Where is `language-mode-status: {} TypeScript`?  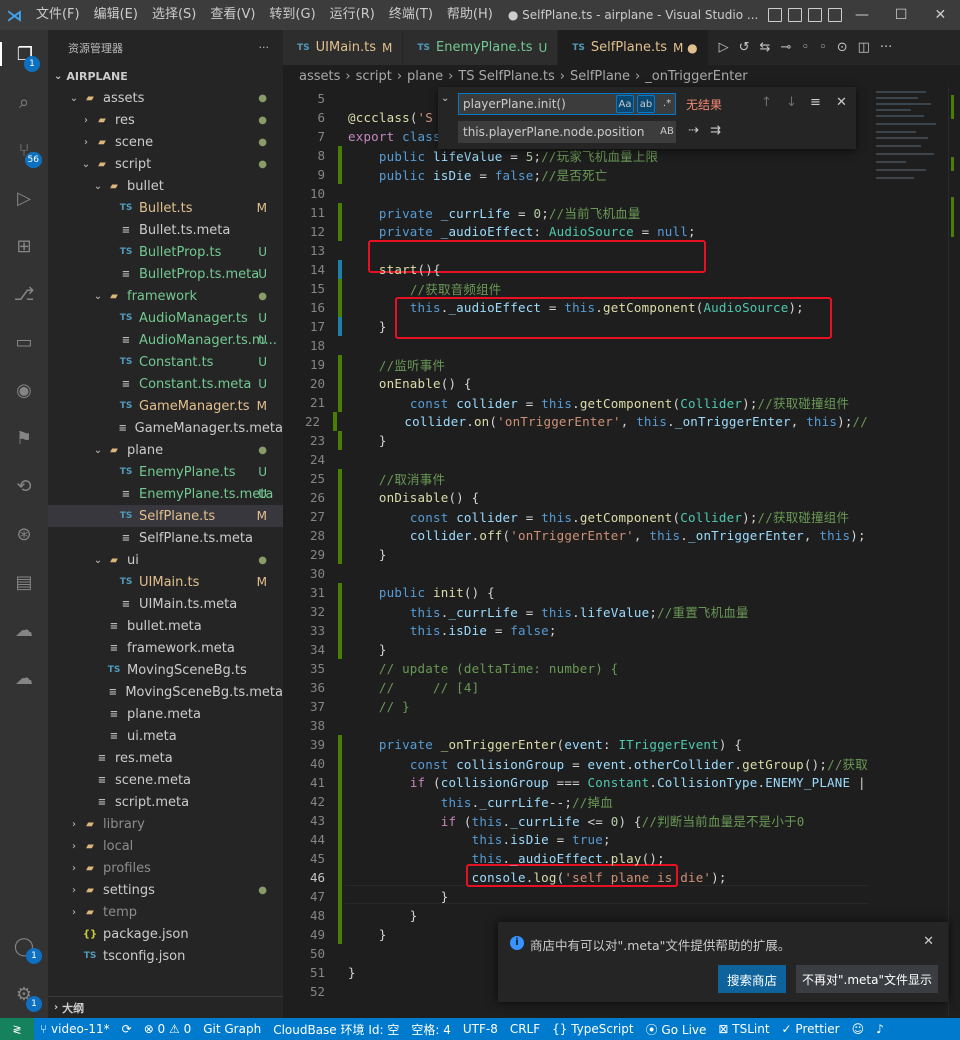 language-mode-status: {} TypeScript is located at coordinates (592, 1029).